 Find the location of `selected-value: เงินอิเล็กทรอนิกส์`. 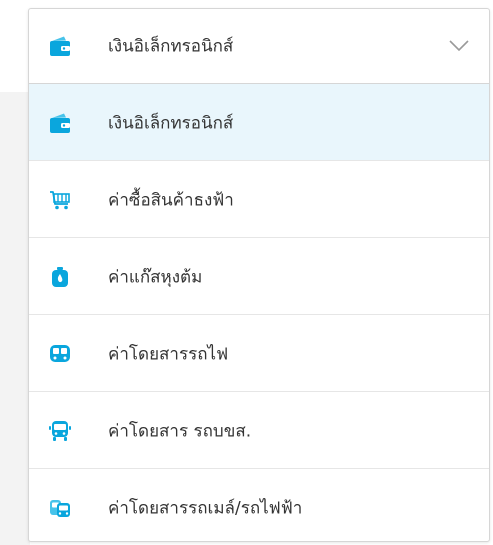

selected-value: เงินอิเล็กทรอนิกส์ is located at coordinates (171, 46).